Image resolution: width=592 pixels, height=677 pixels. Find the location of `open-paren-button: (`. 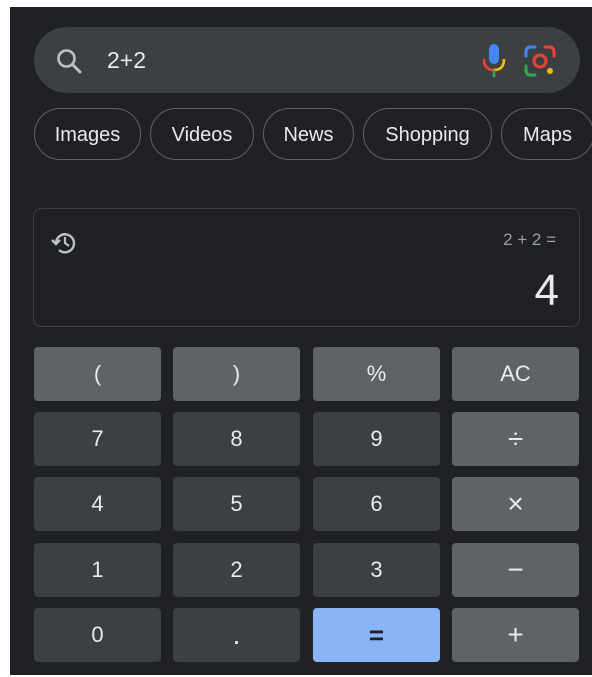

open-paren-button: ( is located at coordinates (97, 374).